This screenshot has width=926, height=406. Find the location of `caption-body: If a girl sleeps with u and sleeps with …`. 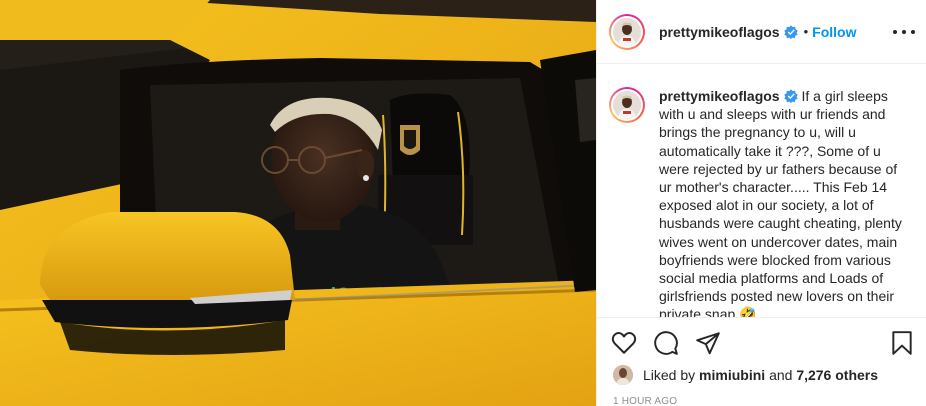

caption-body: If a girl sleeps with u and sleeps with … is located at coordinates (780, 202).